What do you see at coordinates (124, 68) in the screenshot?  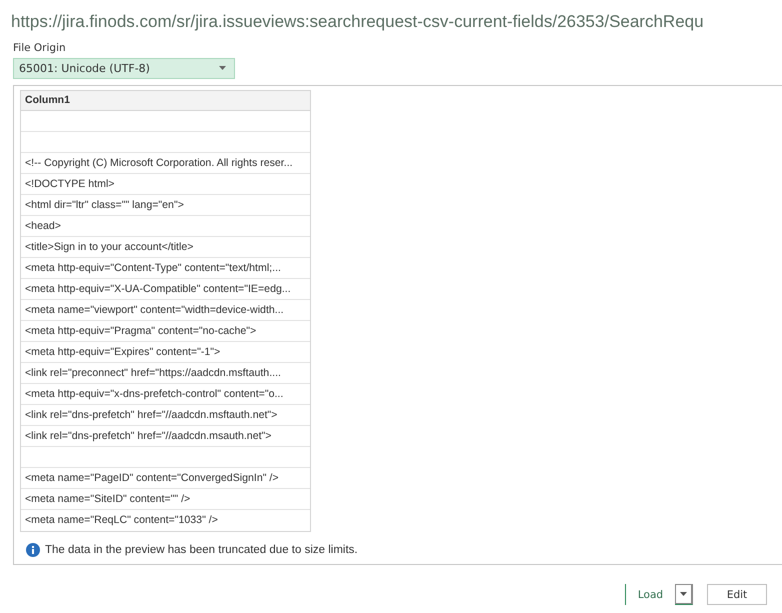 I see `file-origin-dropdown: 65001: Unicode (UTF-8)` at bounding box center [124, 68].